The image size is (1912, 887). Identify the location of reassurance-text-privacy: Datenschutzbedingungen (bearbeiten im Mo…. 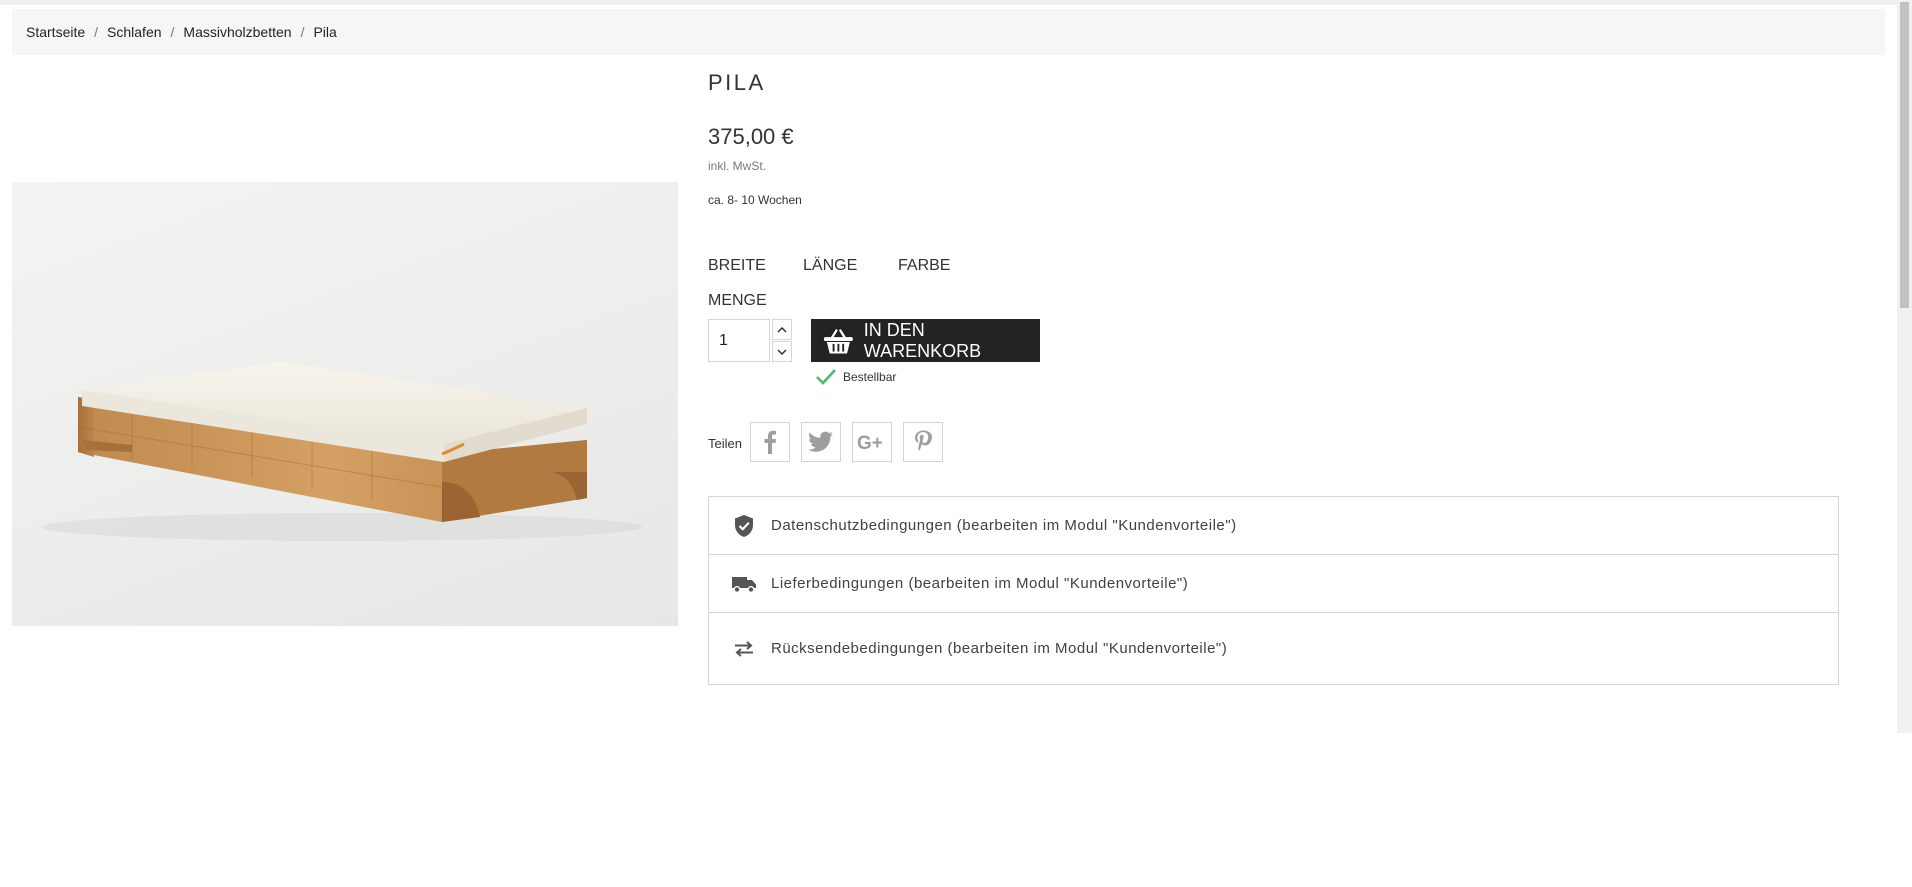
(1004, 525).